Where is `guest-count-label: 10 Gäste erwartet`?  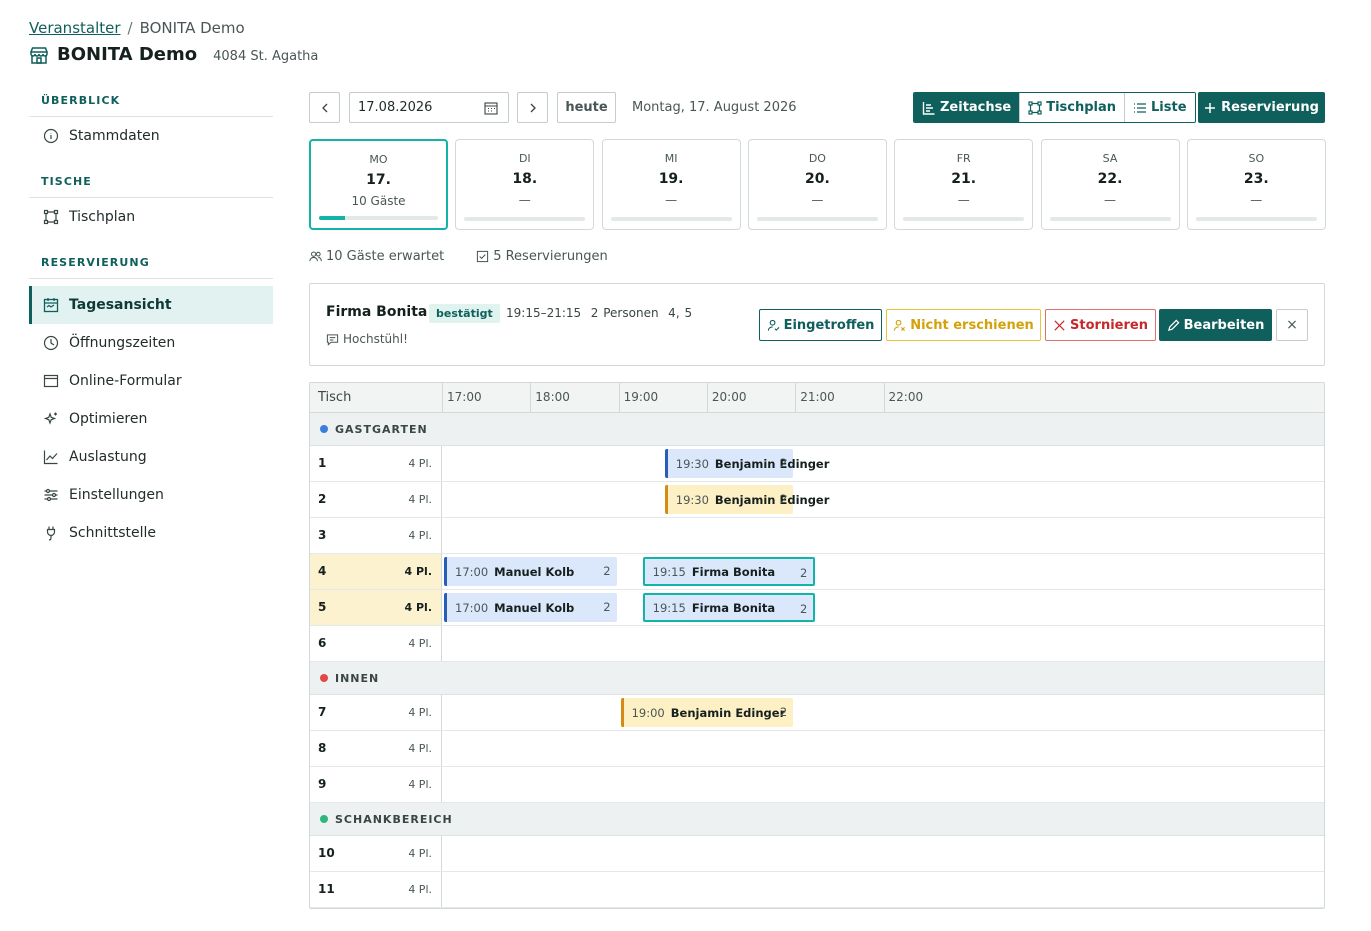
guest-count-label: 10 Gäste erwartet is located at coordinates (385, 256).